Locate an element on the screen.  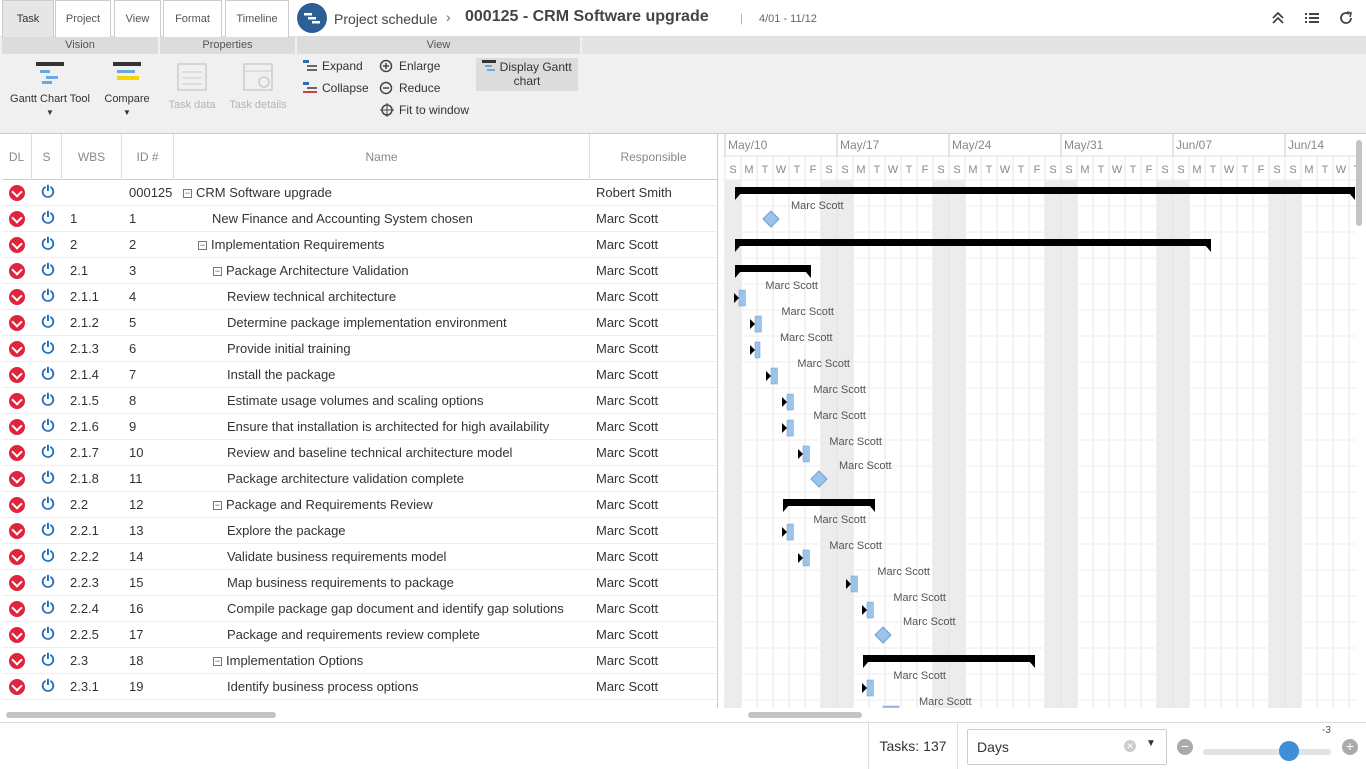
column-header-responsible: Responsible is located at coordinates (653, 157).